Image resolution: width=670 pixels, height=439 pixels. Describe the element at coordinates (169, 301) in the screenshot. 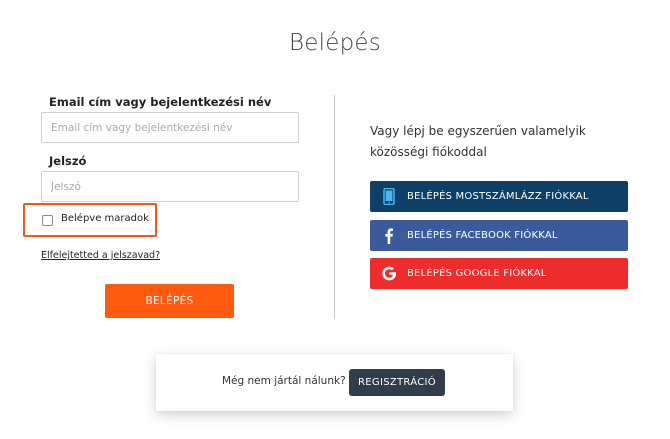

I see `login-button: BELÉPÉS` at that location.